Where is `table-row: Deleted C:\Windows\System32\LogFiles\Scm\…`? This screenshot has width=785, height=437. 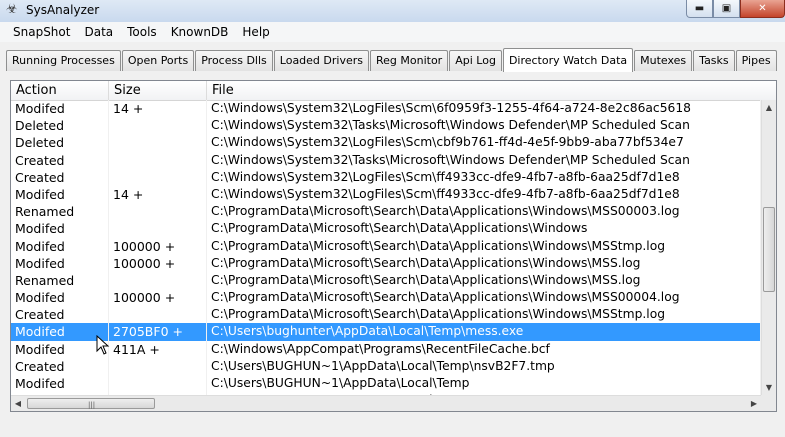 table-row: Deleted C:\Windows\System32\LogFiles\Scm\… is located at coordinates (386, 143).